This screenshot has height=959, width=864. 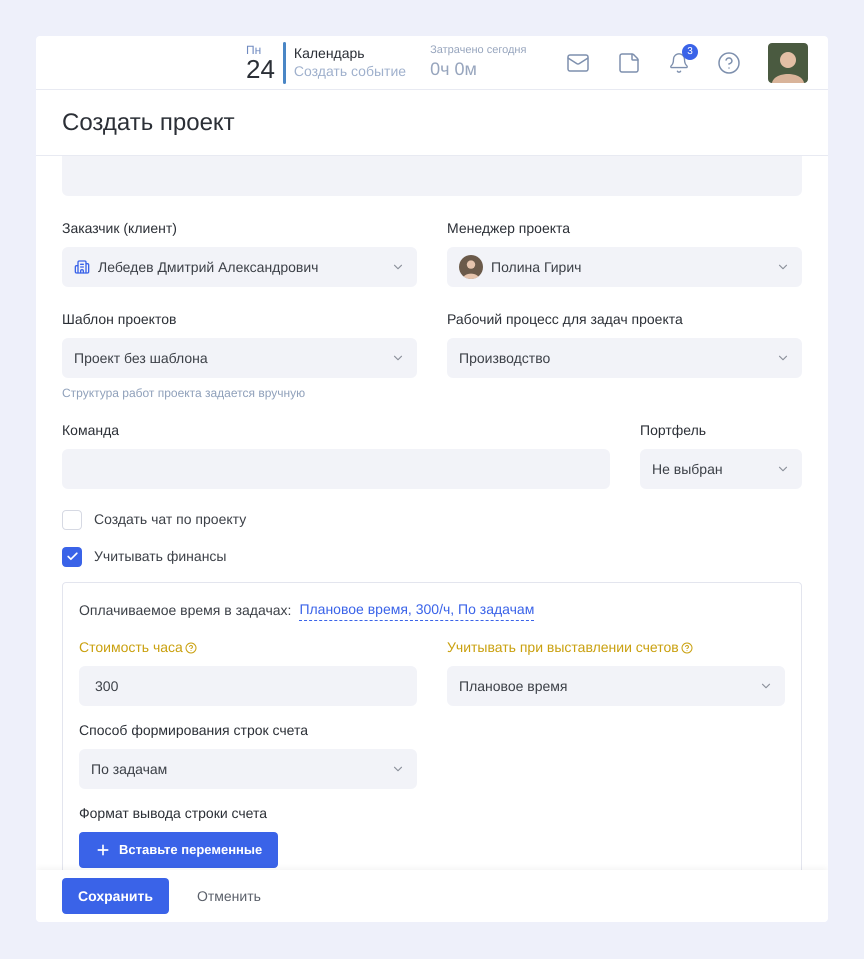 I want to click on cancel-button: Отменить, so click(x=228, y=896).